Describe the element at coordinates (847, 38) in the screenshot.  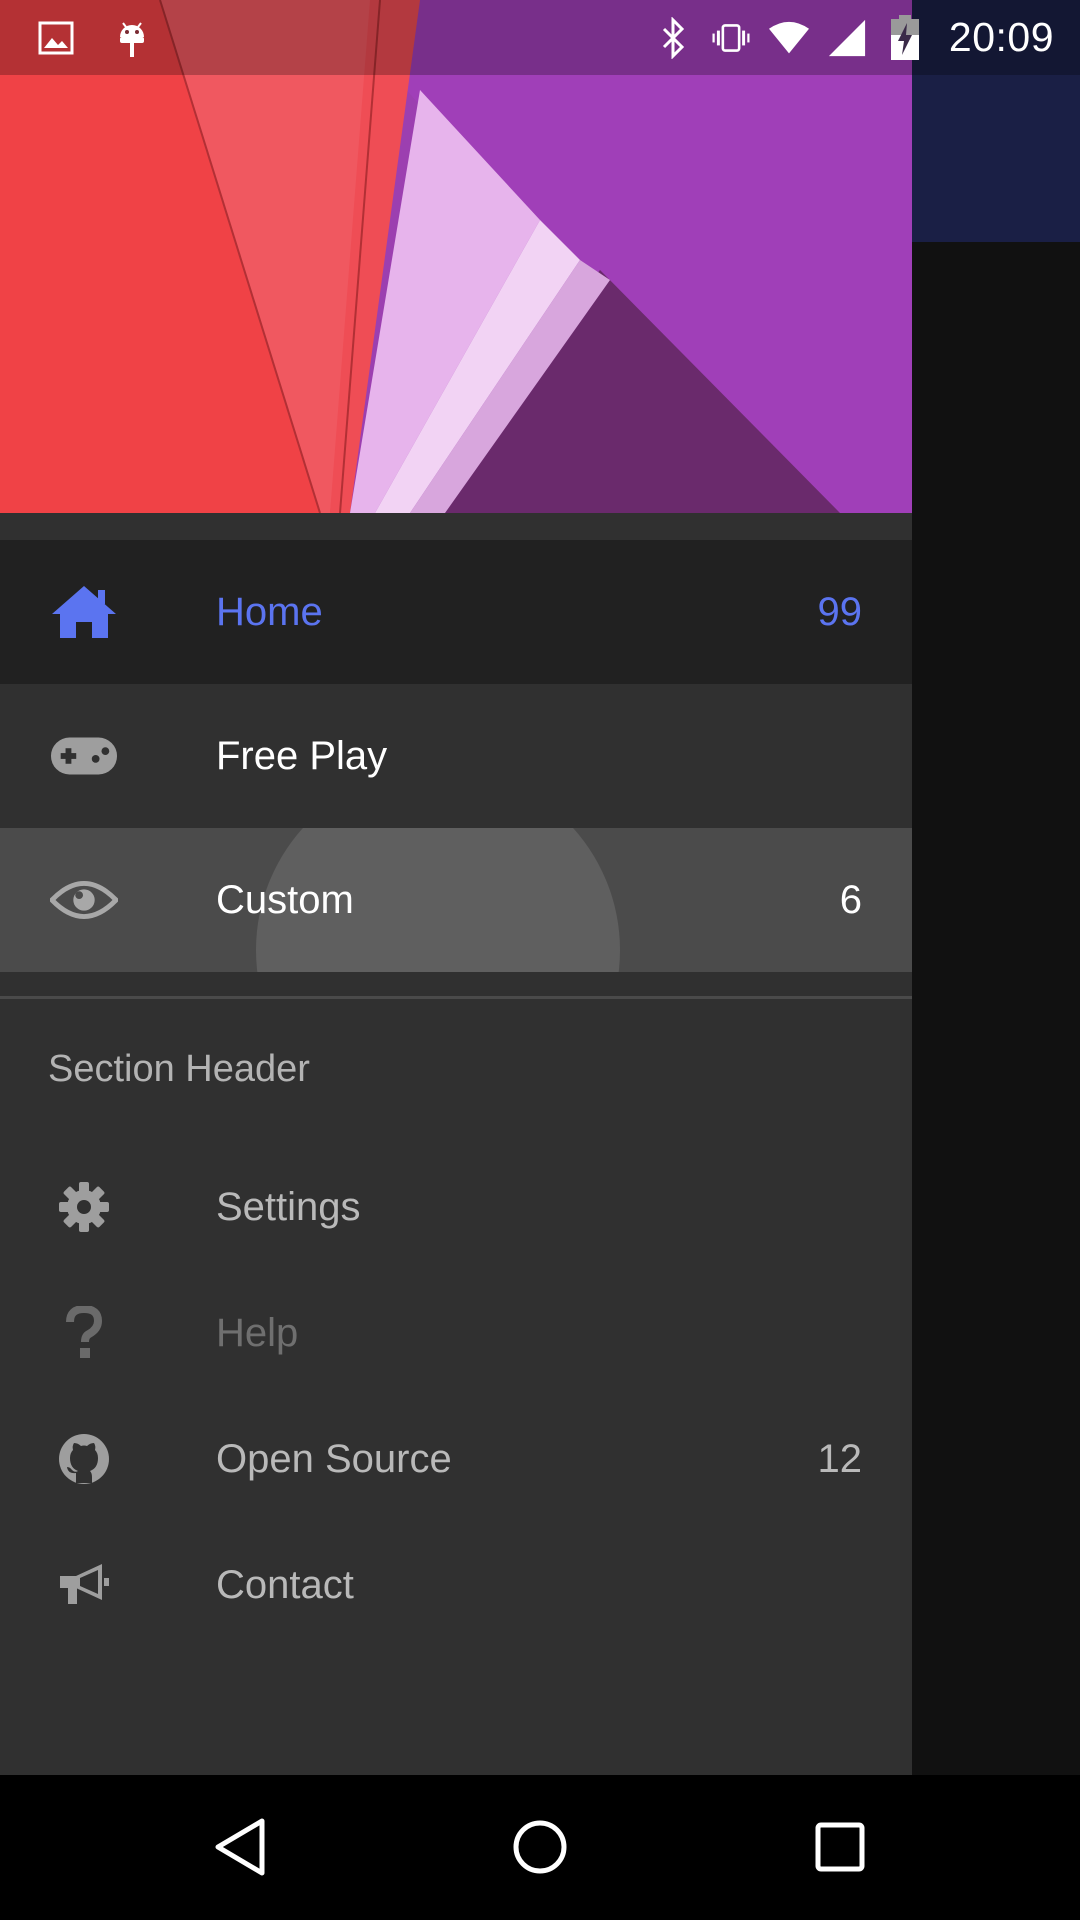
I see `signal-icon` at that location.